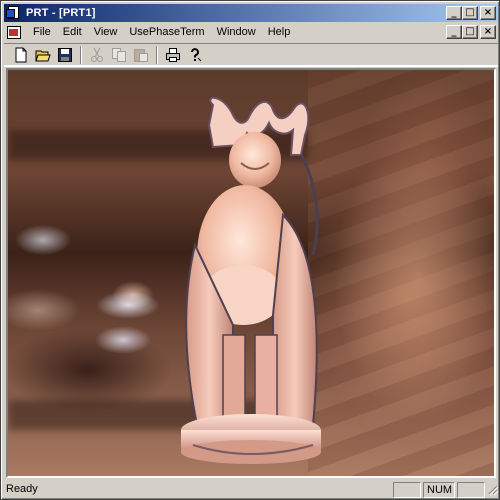 The height and width of the screenshot is (500, 500). What do you see at coordinates (61, 13) in the screenshot?
I see `window-title: PRT - [PRT1]` at bounding box center [61, 13].